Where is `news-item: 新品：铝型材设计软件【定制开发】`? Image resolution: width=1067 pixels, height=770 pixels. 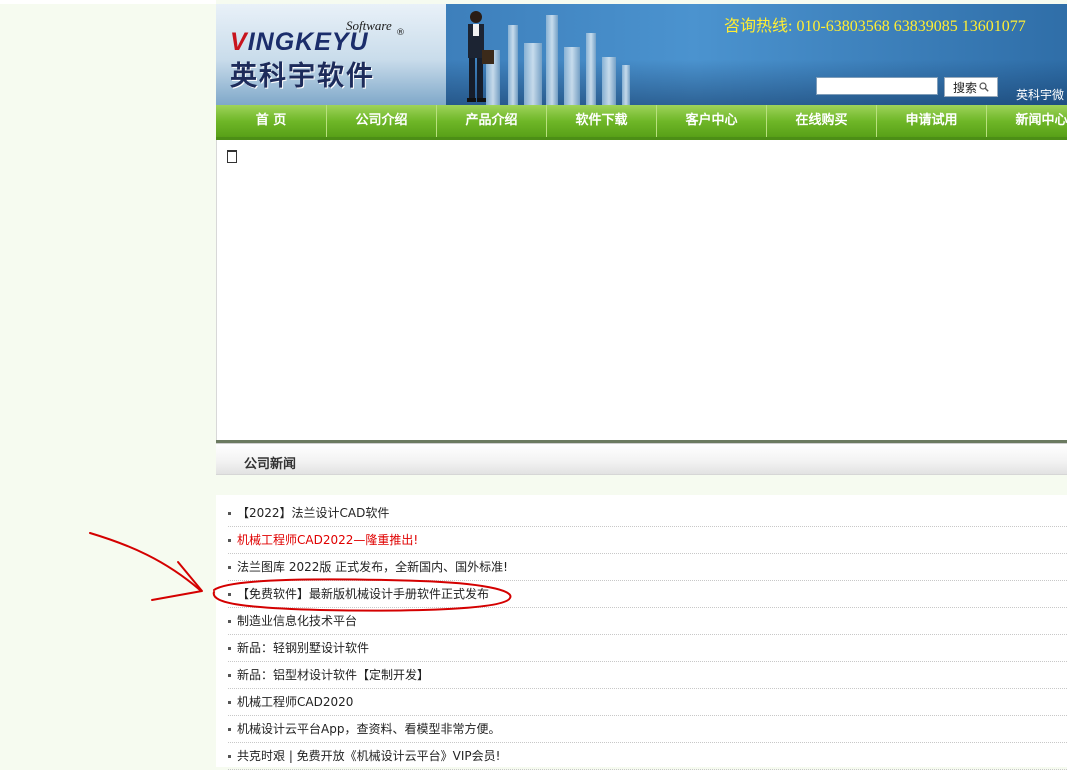 news-item: 新品：铝型材设计软件【定制开发】 is located at coordinates (647, 675).